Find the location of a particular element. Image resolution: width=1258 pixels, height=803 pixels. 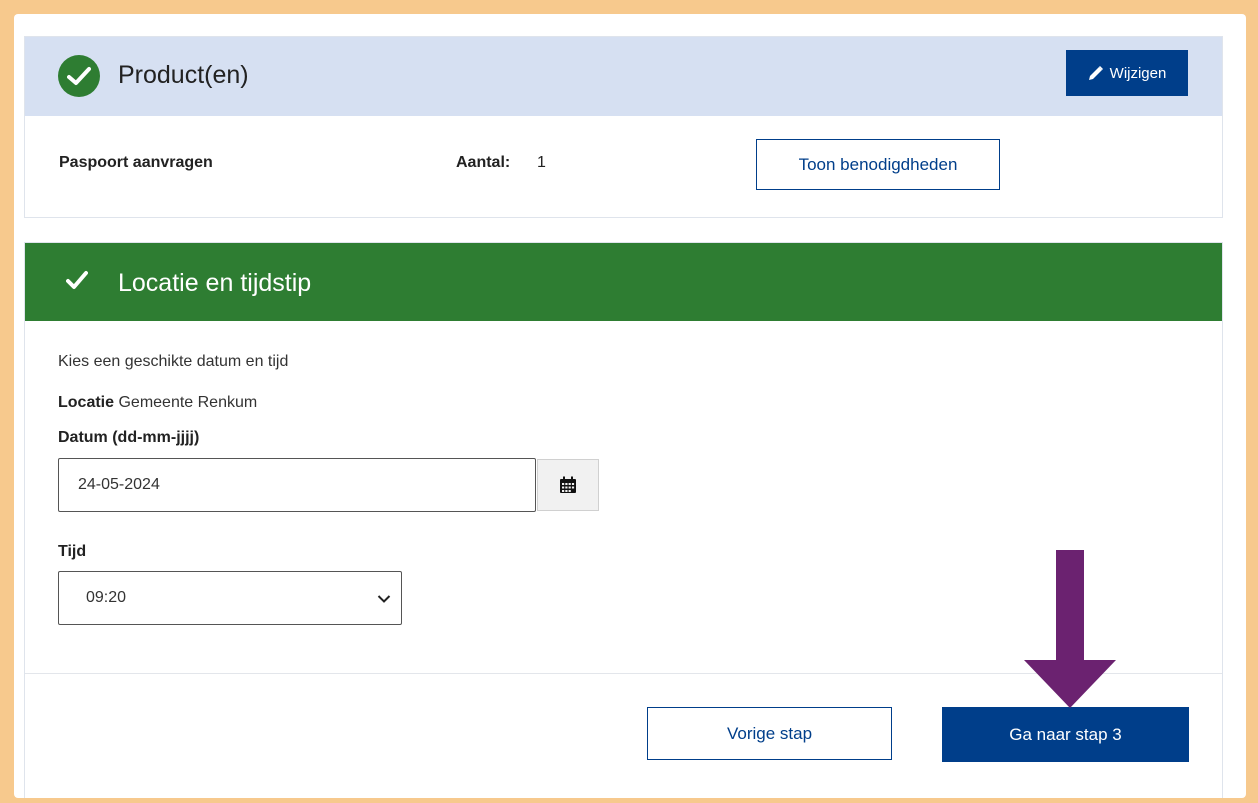

calendar-icon is located at coordinates (568, 484).